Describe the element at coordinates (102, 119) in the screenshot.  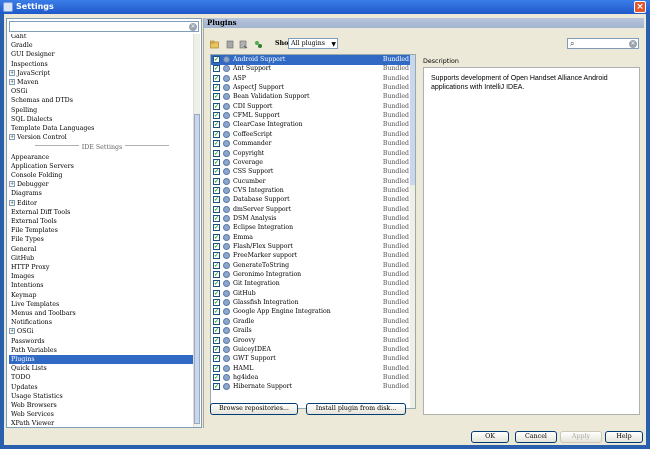
I see `tree-item: SQL Dialects` at that location.